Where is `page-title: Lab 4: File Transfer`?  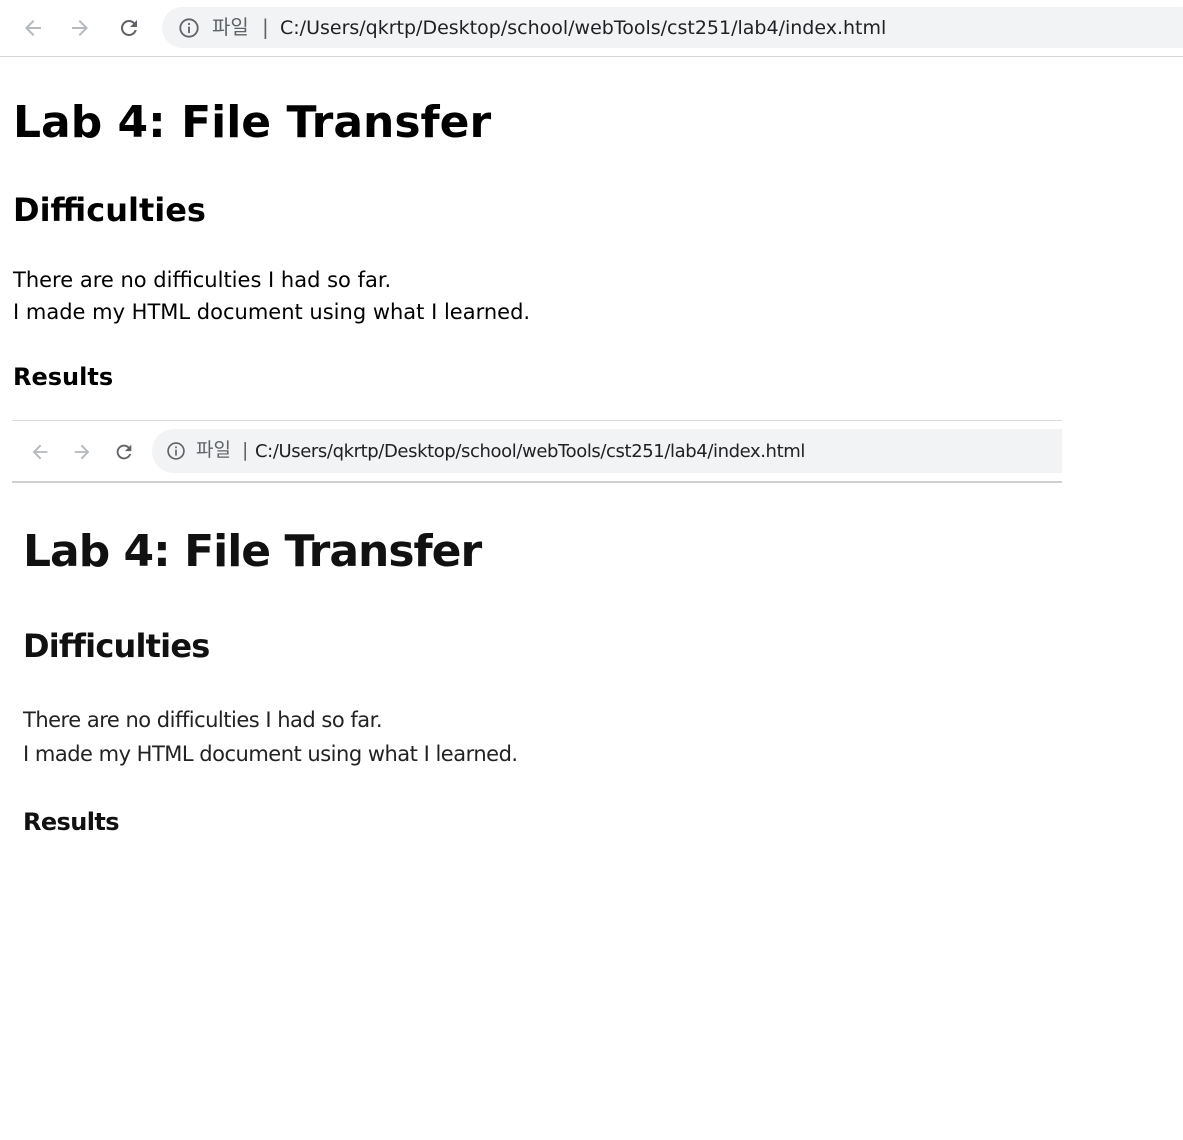
page-title: Lab 4: File Transfer is located at coordinates (252, 122).